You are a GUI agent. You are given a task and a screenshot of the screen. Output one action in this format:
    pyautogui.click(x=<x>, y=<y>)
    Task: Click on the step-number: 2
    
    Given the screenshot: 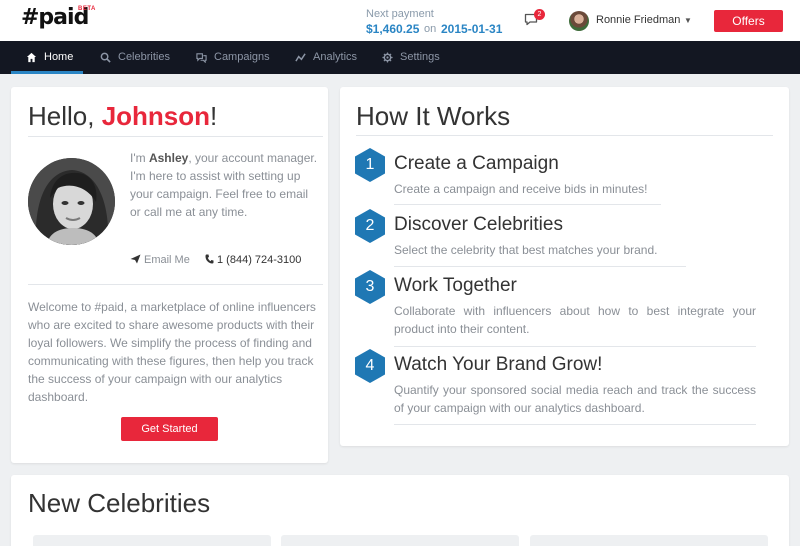 What is the action you would take?
    pyautogui.click(x=370, y=225)
    